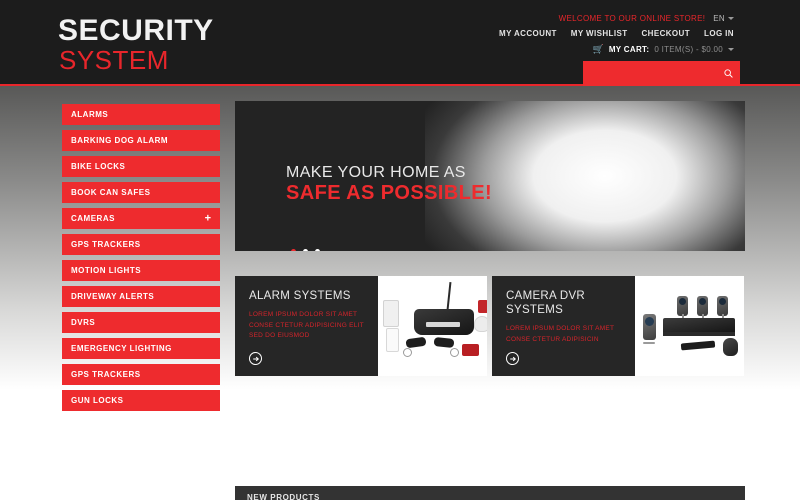 This screenshot has width=800, height=500. I want to click on language-selector: EN, so click(723, 18).